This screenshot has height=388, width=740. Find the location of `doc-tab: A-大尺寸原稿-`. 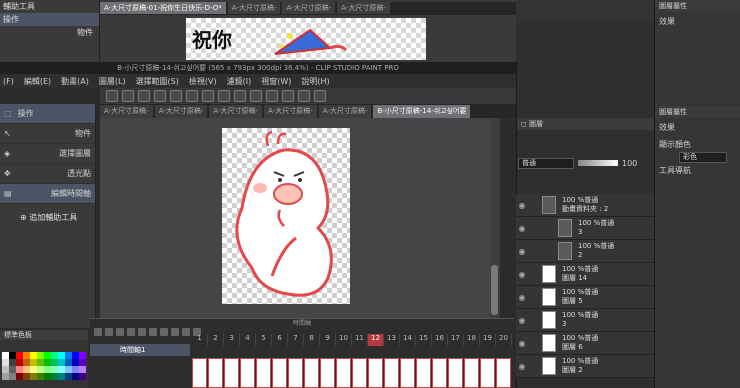

doc-tab: A-大尺寸原稿- is located at coordinates (181, 111).